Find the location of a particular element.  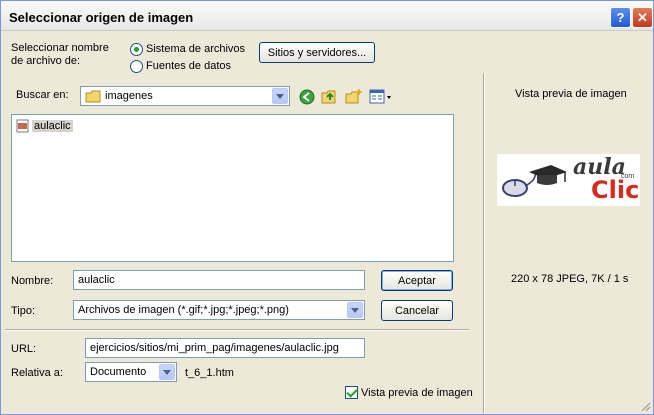

window-title: Seleccionar origen de imagen is located at coordinates (101, 17).